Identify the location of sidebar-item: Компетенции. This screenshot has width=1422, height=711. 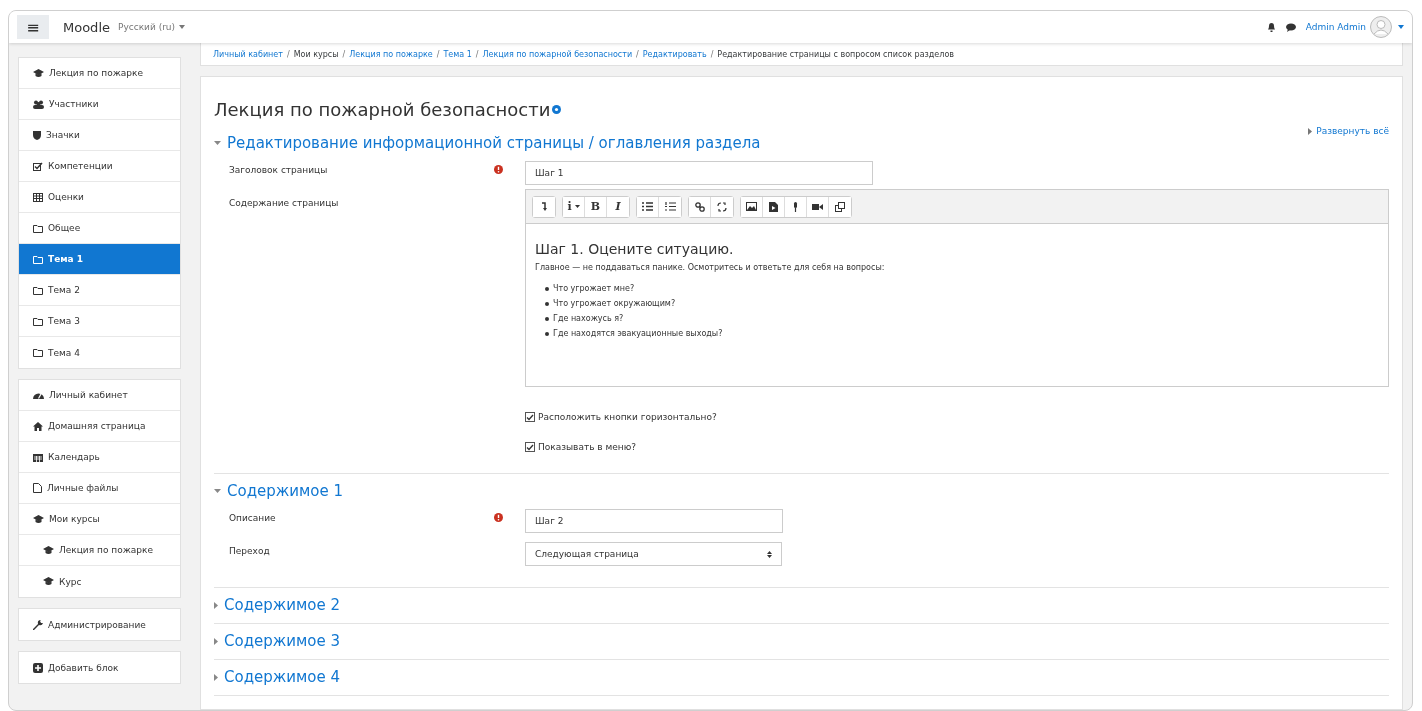
(99, 166).